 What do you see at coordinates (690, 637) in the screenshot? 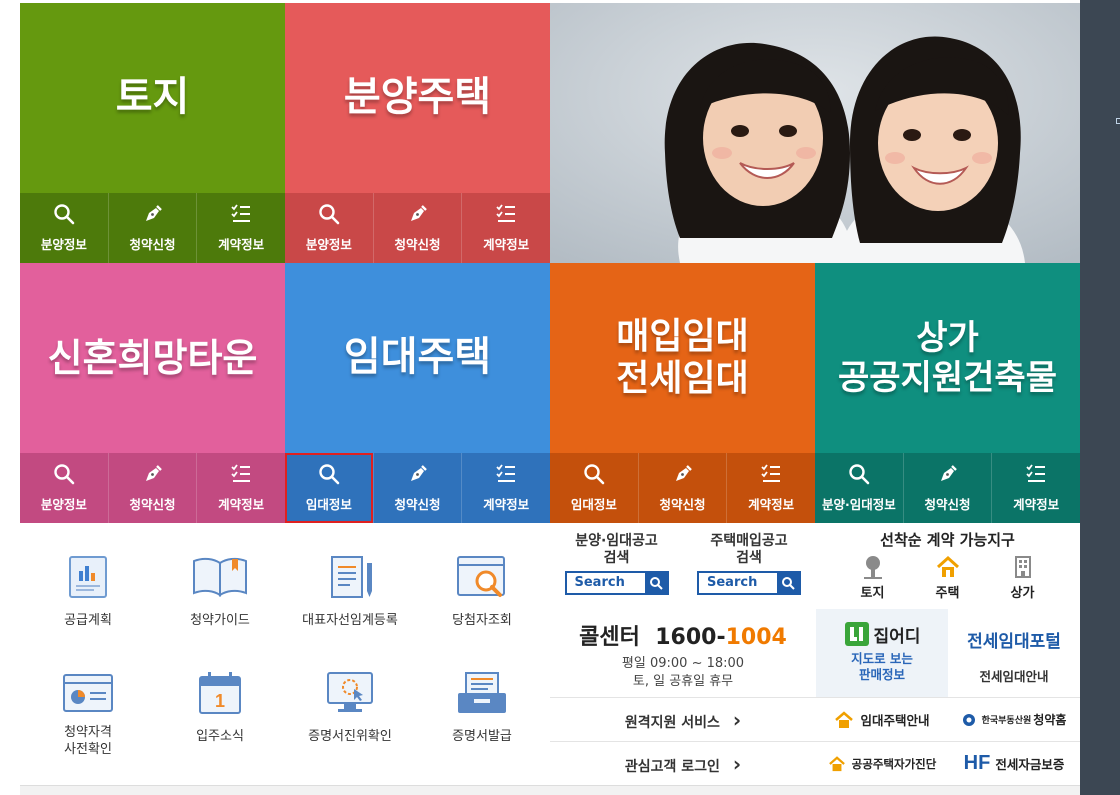
I see `call-center-number-a: 1600-` at bounding box center [690, 637].